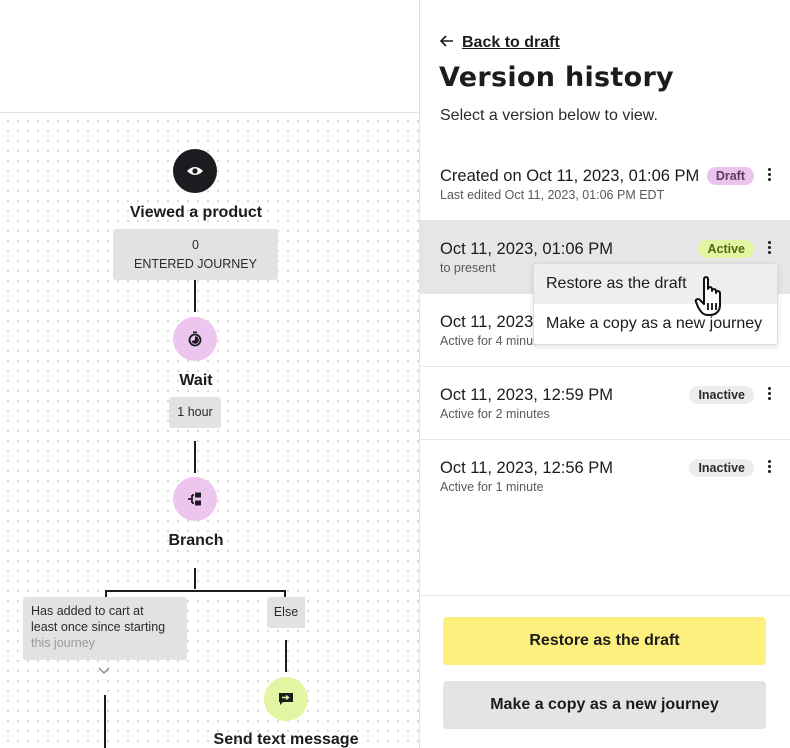 The width and height of the screenshot is (790, 748). I want to click on menu-item-restore-as-draft: Restore as the draft, so click(655, 284).